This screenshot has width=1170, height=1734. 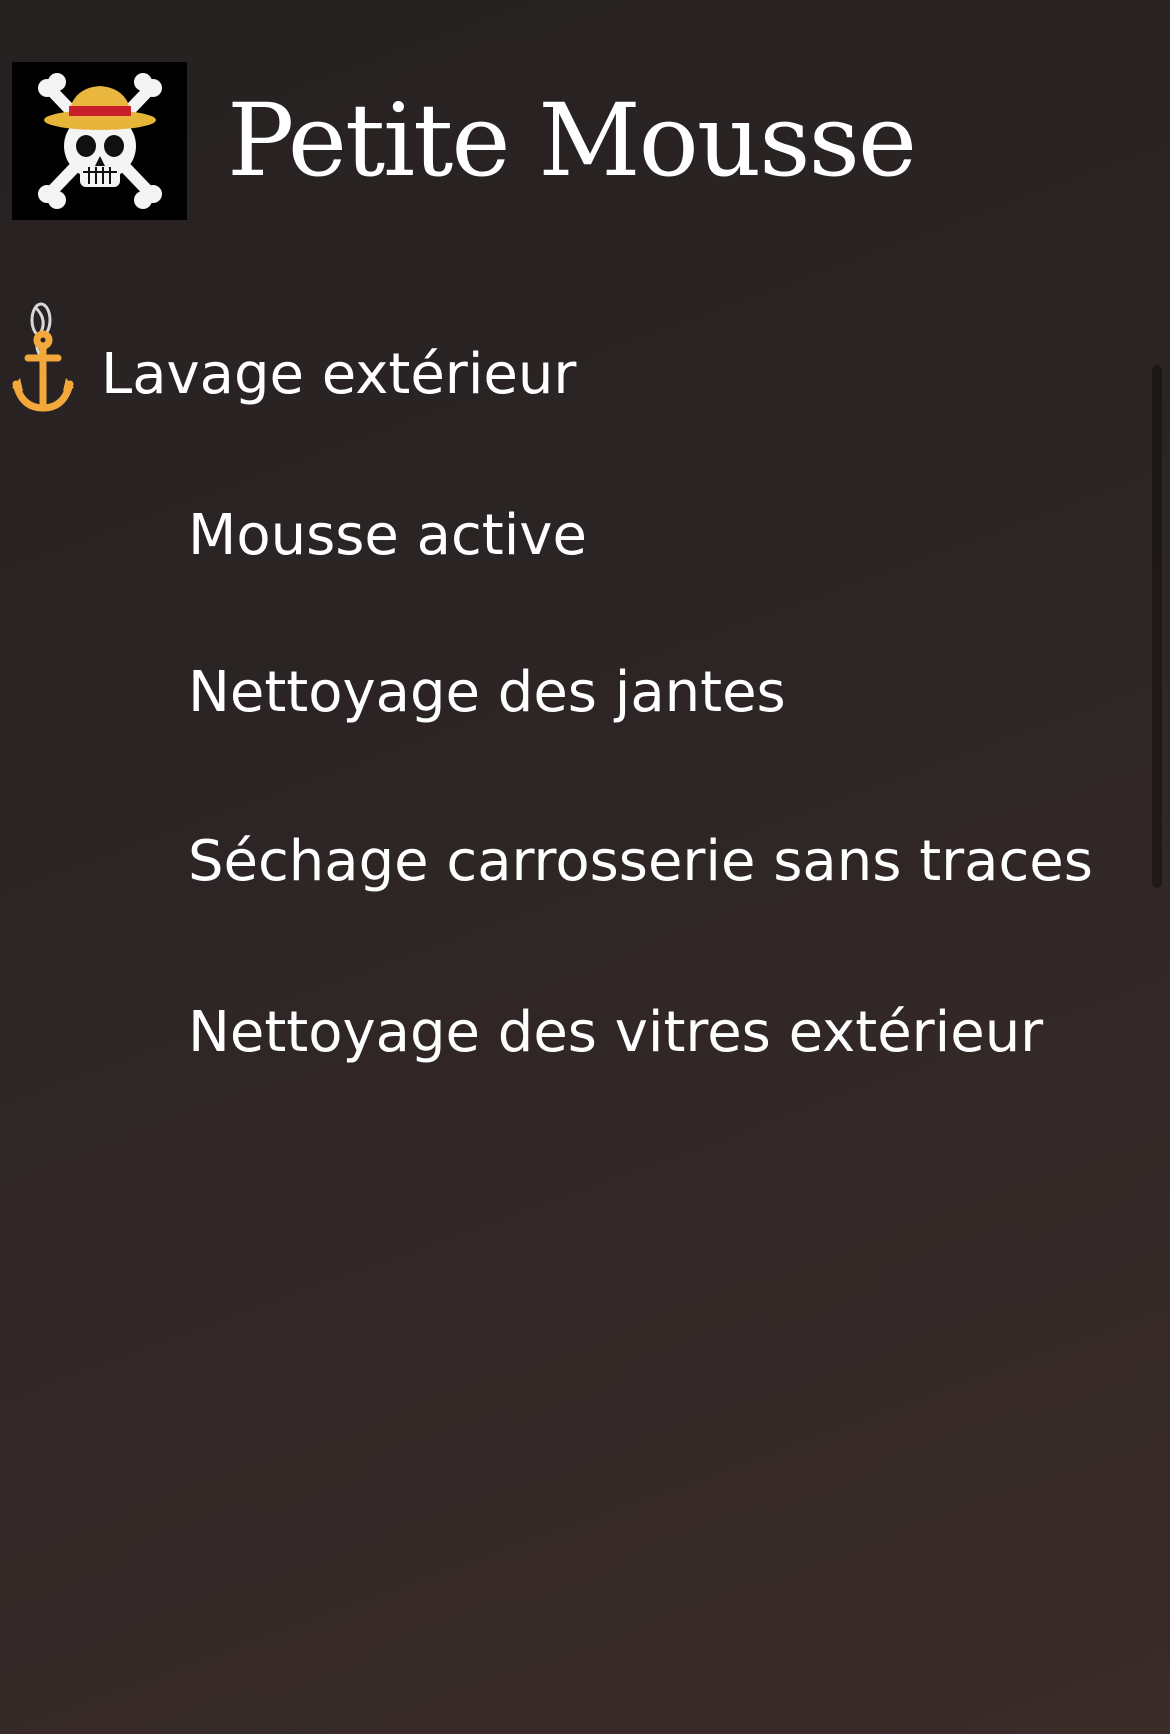 I want to click on section-title: Lavage extérieur, so click(x=338, y=374).